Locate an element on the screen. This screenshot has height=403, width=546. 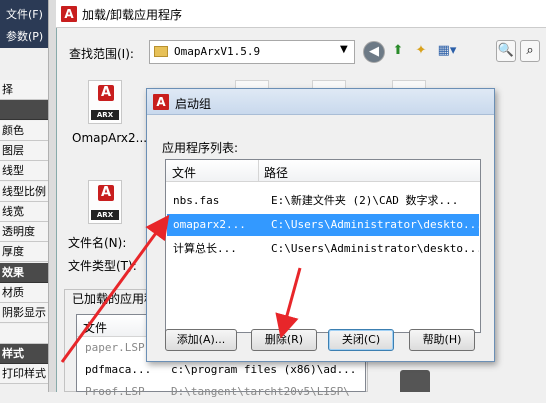
arrow-to-remove-button is located at coordinates (288, 303).